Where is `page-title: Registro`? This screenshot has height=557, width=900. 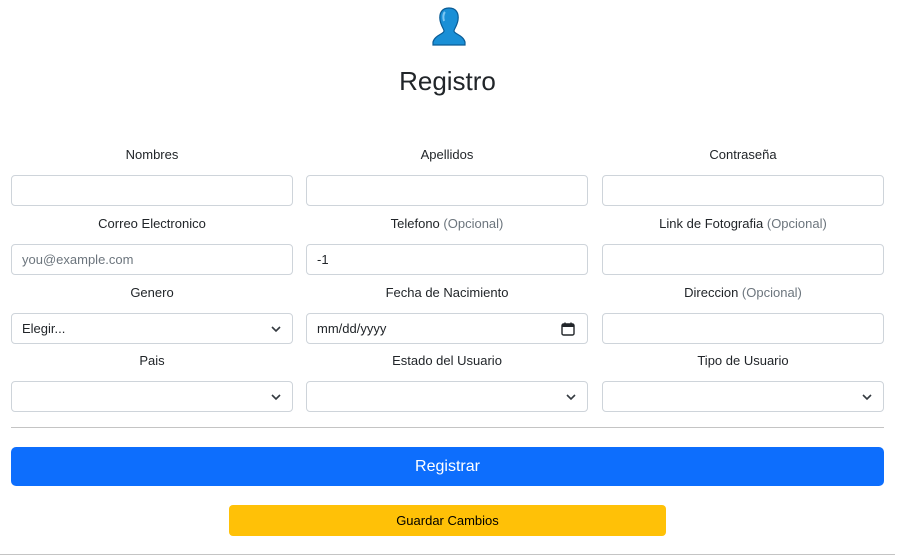 page-title: Registro is located at coordinates (447, 81).